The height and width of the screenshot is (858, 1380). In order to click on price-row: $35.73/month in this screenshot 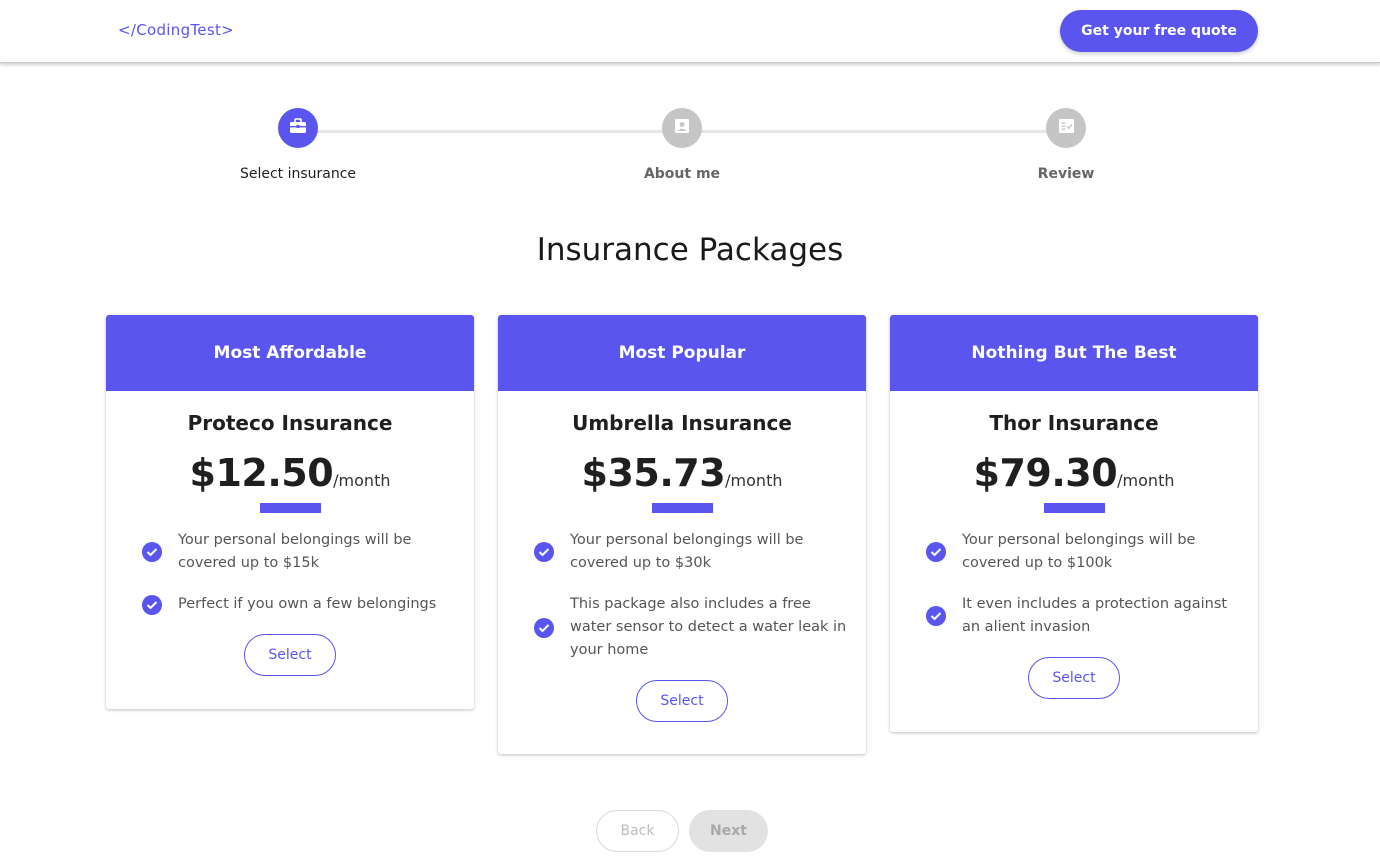, I will do `click(682, 473)`.